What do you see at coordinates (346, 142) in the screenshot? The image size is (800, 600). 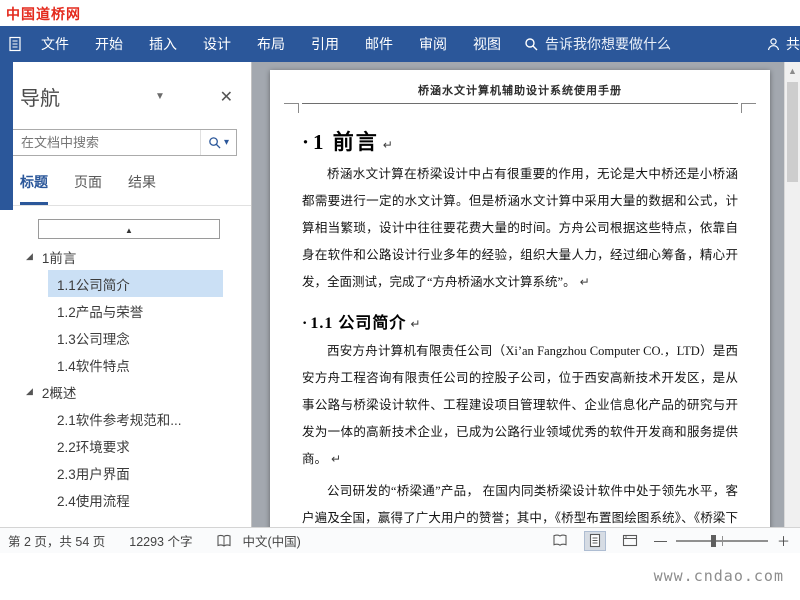 I see `heading-text: 1 前言` at bounding box center [346, 142].